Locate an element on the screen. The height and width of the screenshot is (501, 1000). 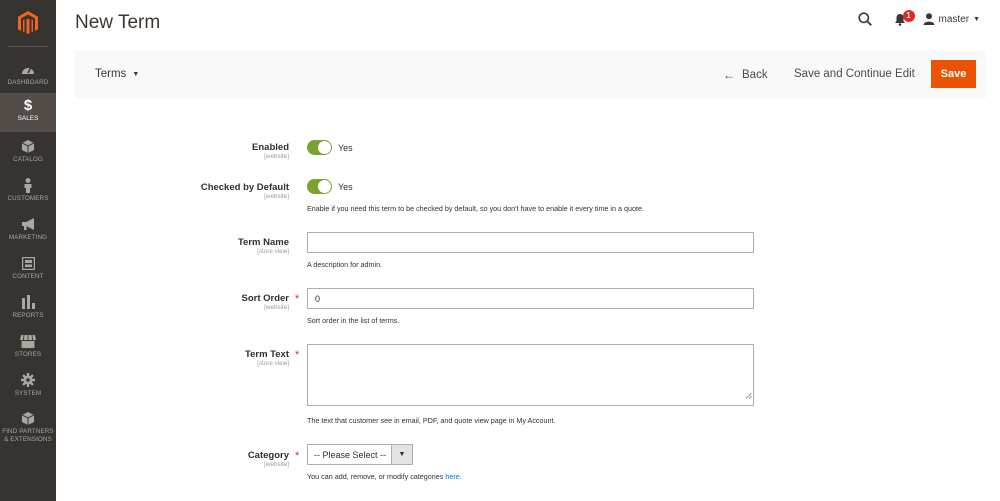
user-icon is located at coordinates (929, 19).